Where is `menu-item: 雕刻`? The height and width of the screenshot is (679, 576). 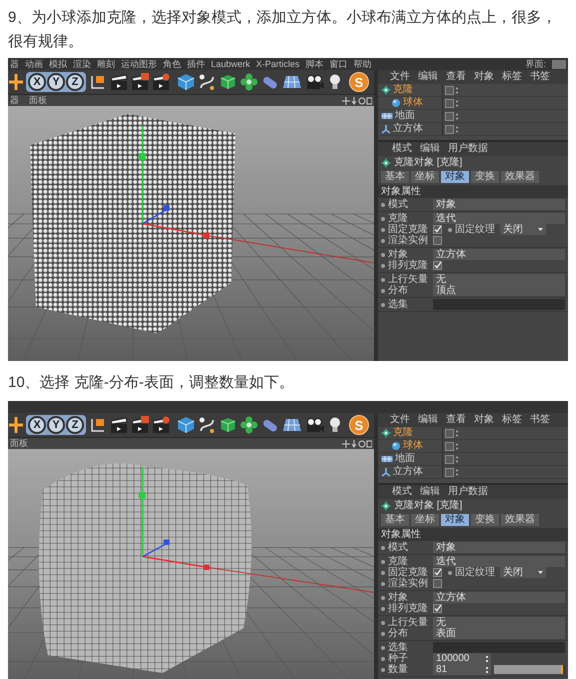 menu-item: 雕刻 is located at coordinates (106, 64).